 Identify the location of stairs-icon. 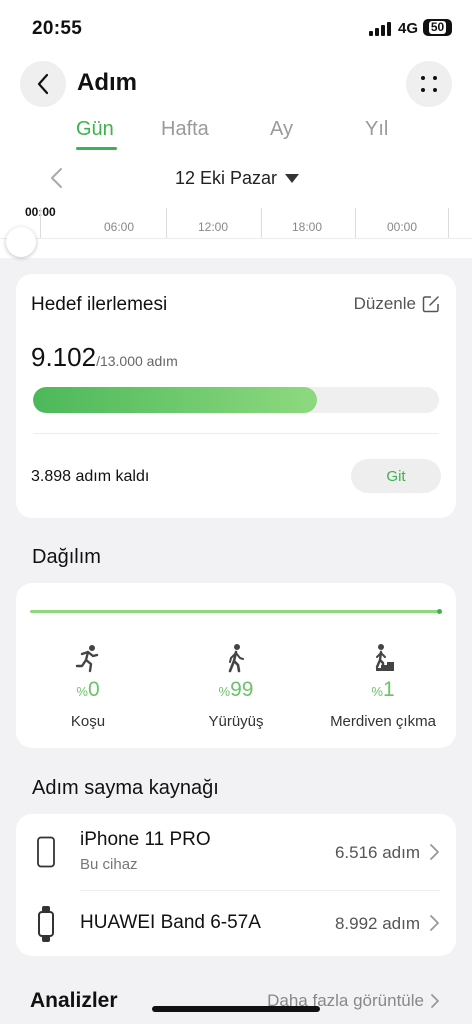
(382, 657).